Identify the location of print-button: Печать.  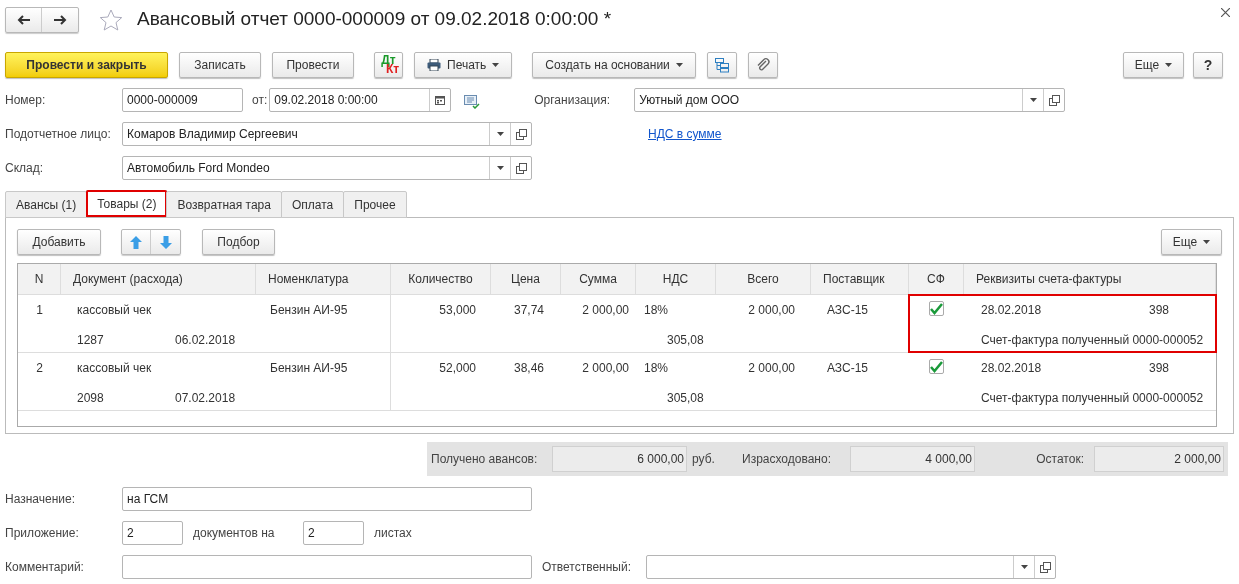
(463, 65).